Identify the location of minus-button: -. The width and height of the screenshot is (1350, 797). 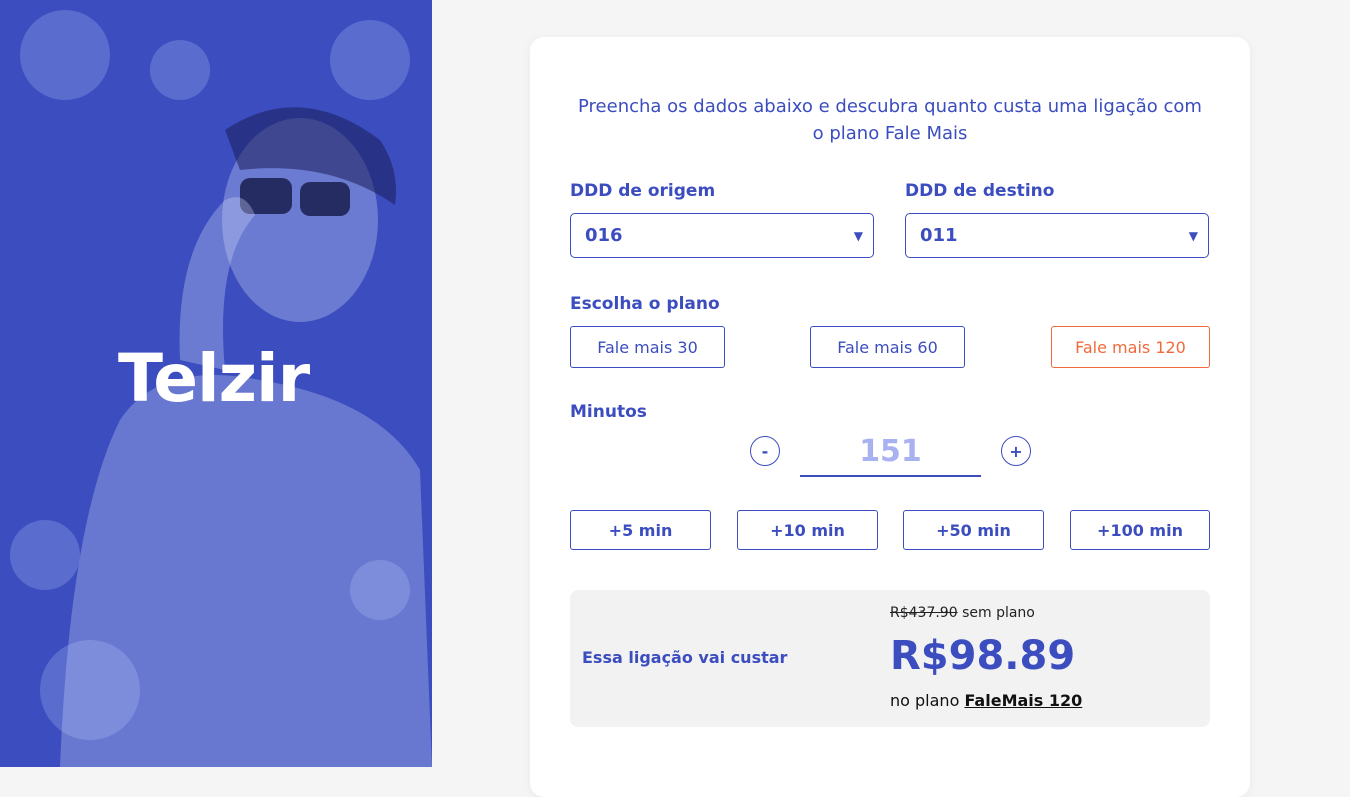
(765, 451).